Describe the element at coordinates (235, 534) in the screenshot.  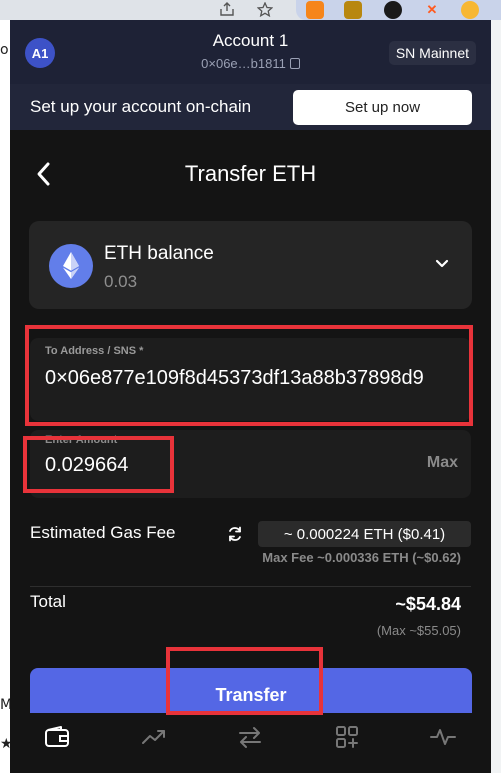
I see `refresh-icon` at that location.